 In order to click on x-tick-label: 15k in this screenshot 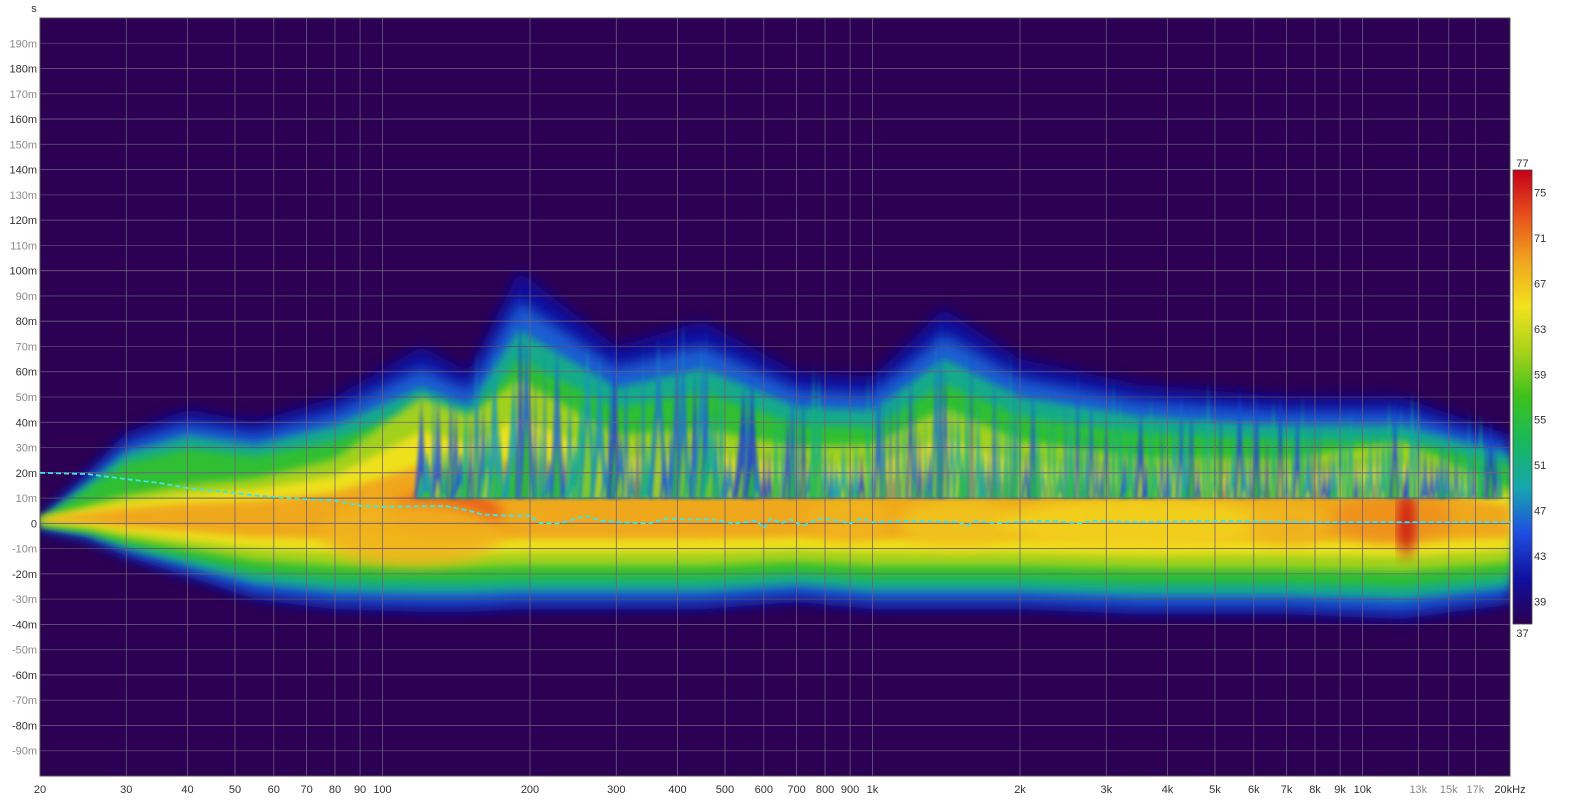, I will do `click(1449, 790)`.